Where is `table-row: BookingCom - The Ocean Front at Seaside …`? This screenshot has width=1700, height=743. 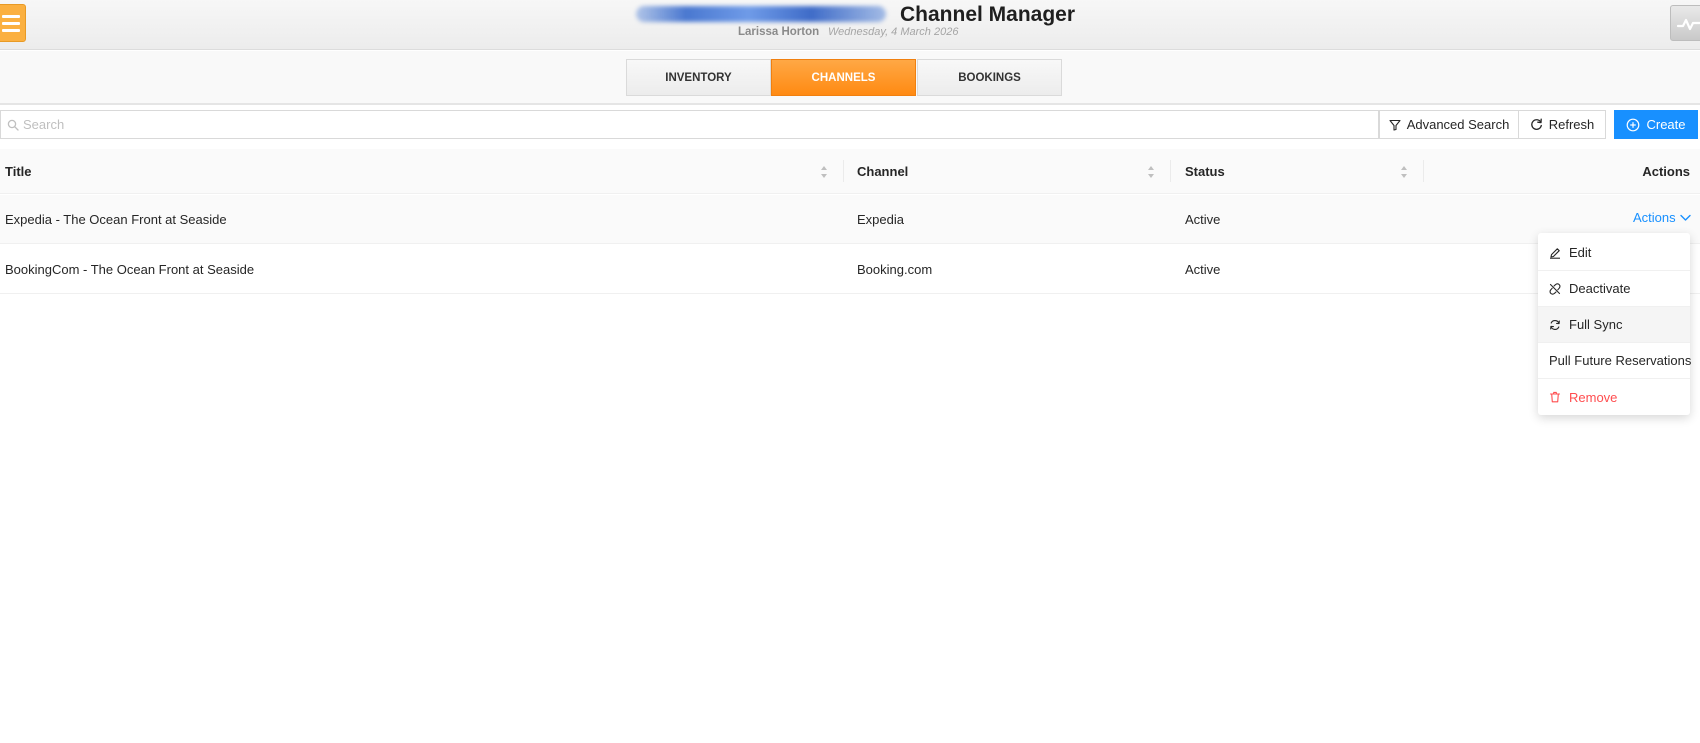
table-row: BookingCom - The Ocean Front at Seaside … is located at coordinates (850, 269).